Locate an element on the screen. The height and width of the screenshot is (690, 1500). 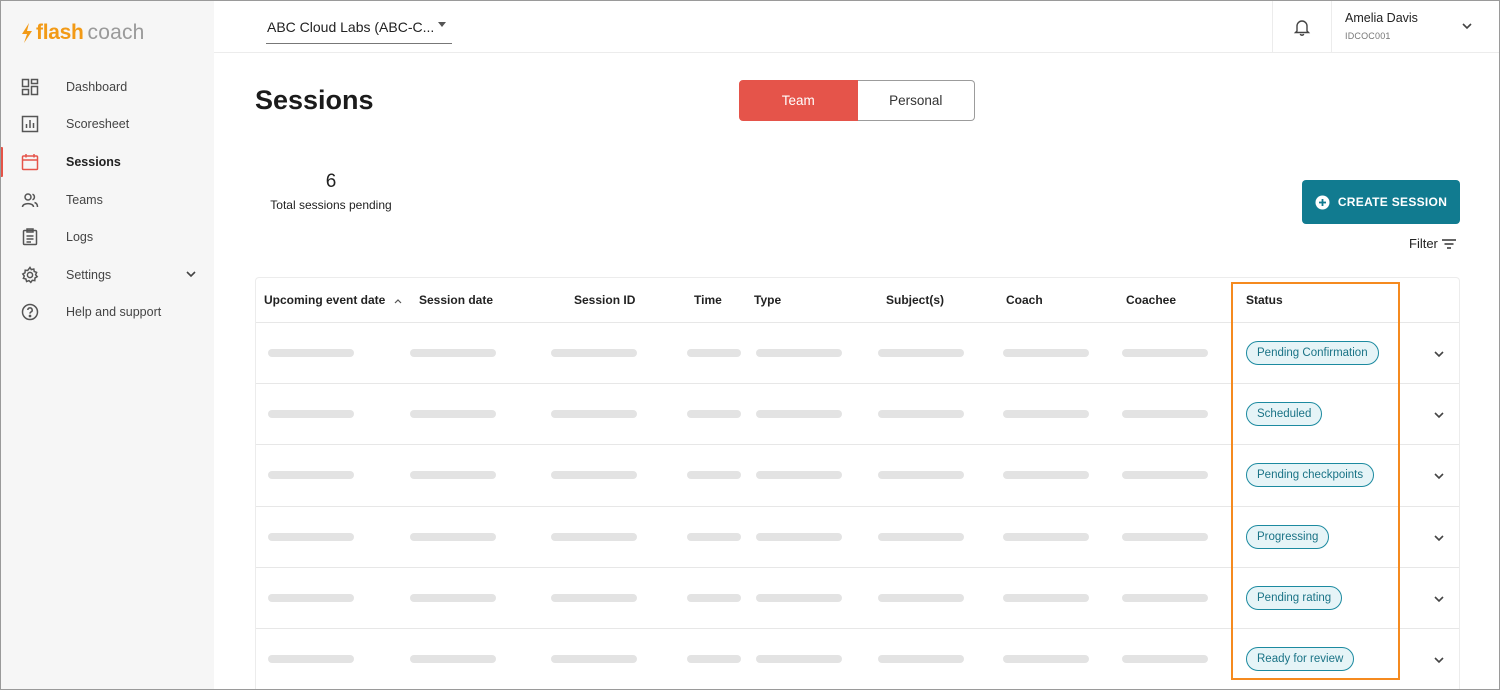
sidebar-item-teams: Teams is located at coordinates (107, 200).